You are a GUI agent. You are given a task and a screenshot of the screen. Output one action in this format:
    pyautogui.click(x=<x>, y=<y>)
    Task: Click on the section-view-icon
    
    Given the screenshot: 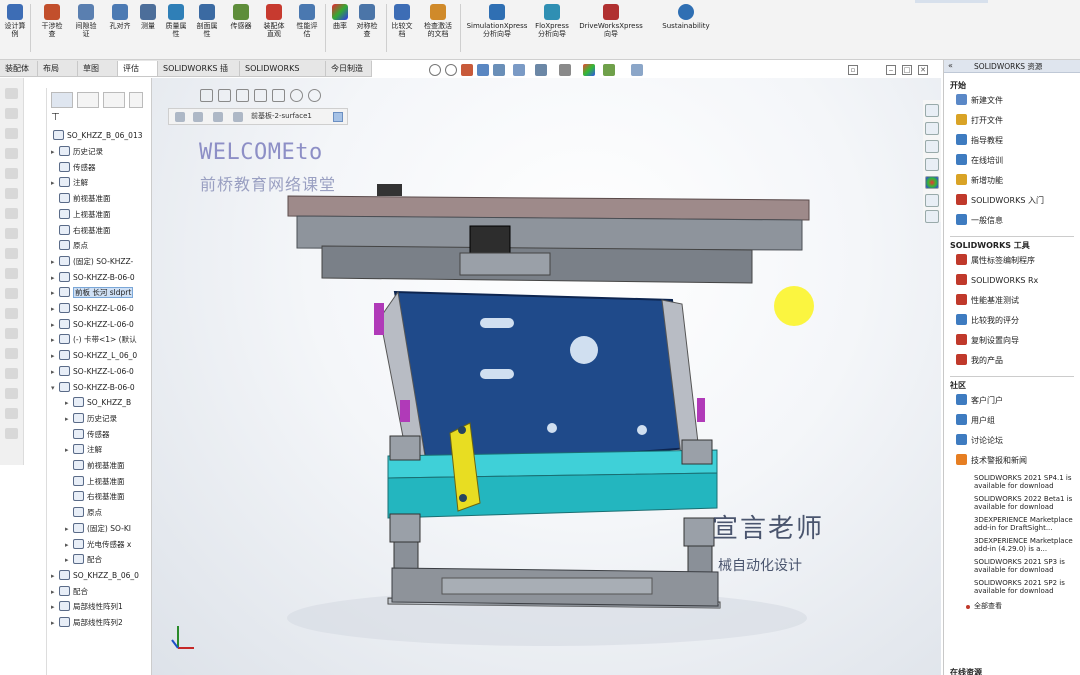 What is the action you would take?
    pyautogui.click(x=483, y=70)
    